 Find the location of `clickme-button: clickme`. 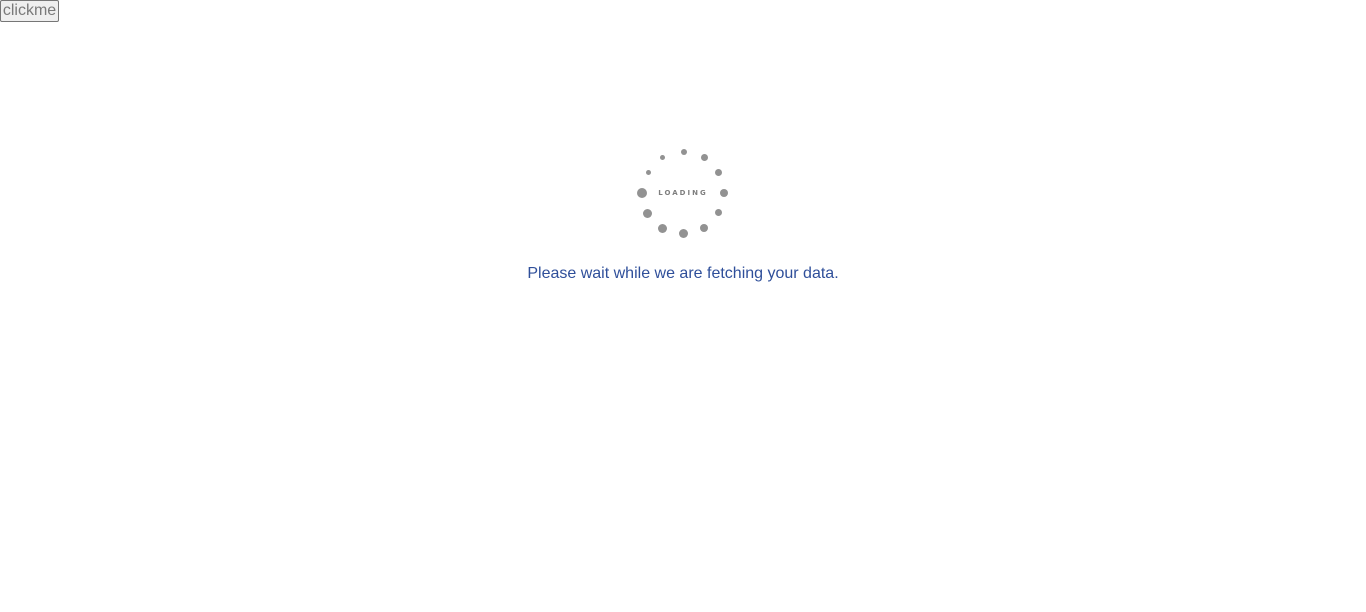

clickme-button: clickme is located at coordinates (29, 11).